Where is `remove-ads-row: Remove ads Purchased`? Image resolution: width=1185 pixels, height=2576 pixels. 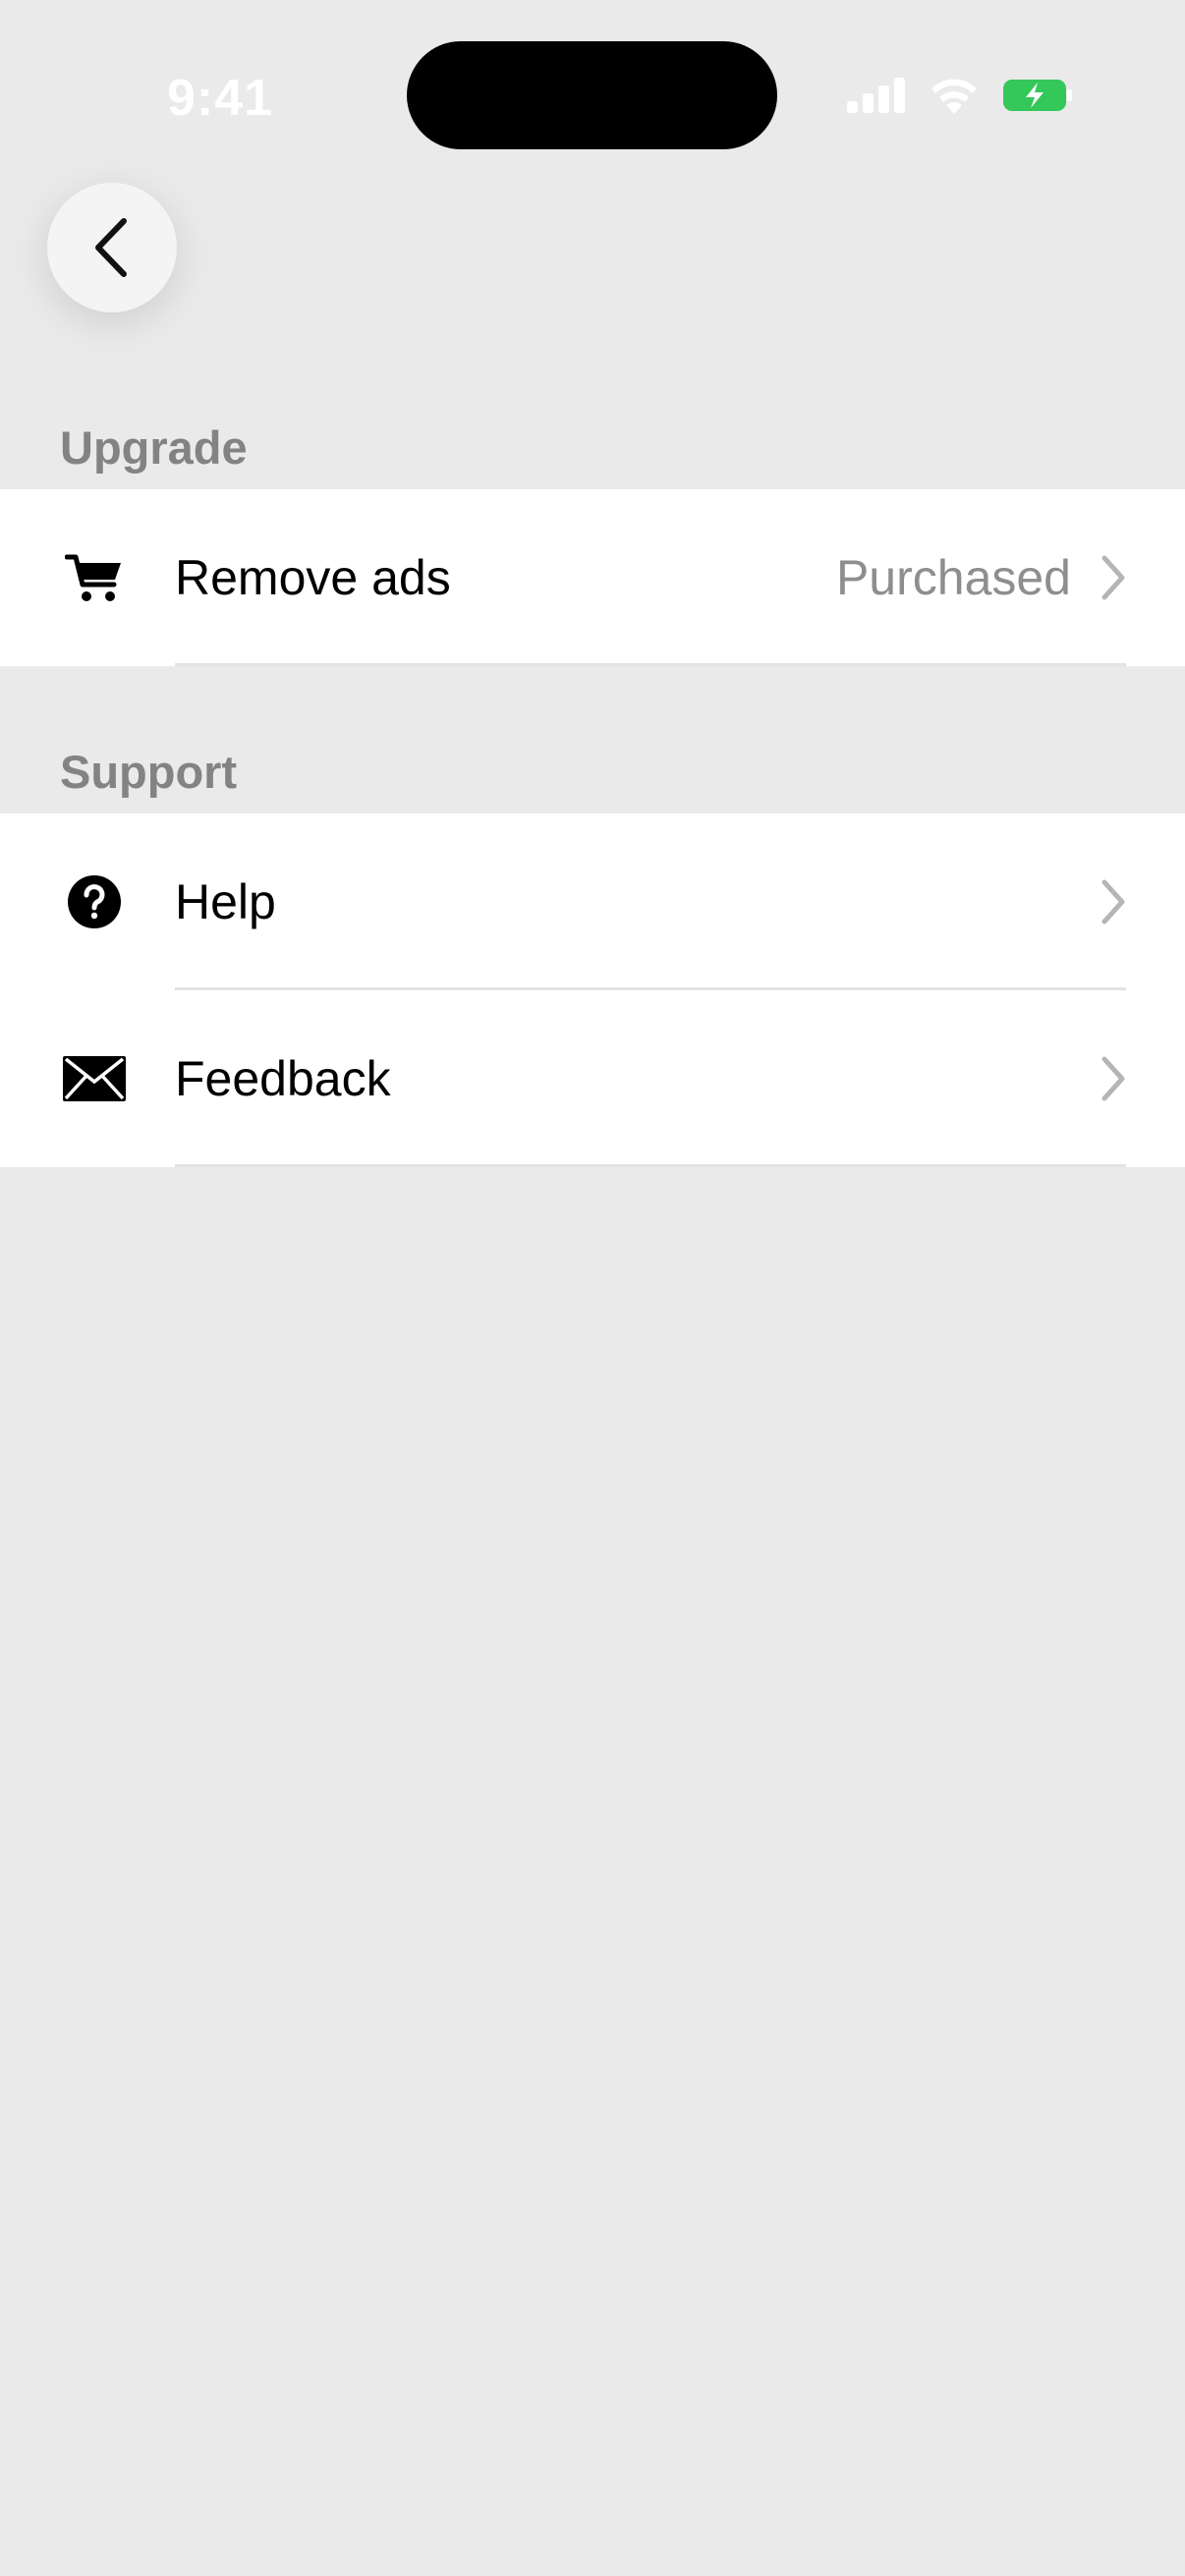 remove-ads-row: Remove ads Purchased is located at coordinates (592, 577).